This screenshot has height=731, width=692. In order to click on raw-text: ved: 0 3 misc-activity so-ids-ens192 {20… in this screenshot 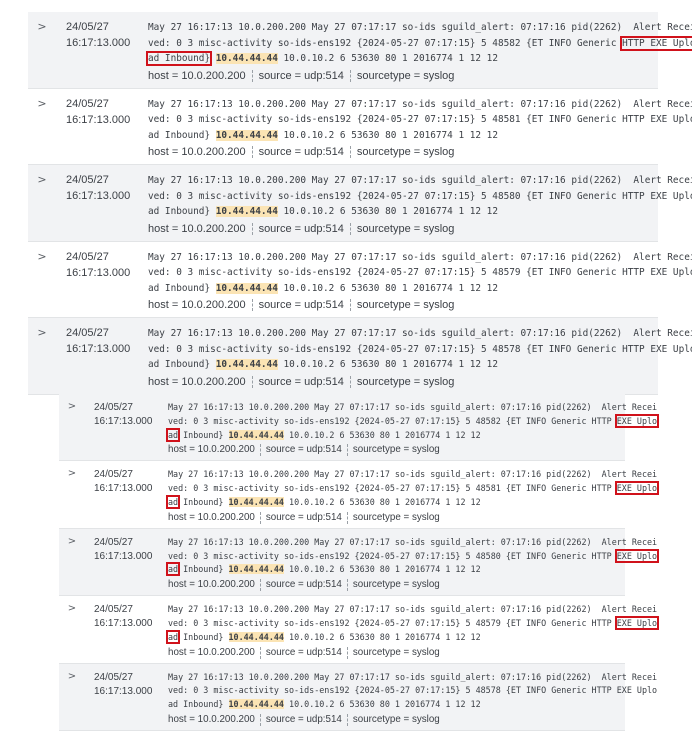, I will do `click(392, 690)`.